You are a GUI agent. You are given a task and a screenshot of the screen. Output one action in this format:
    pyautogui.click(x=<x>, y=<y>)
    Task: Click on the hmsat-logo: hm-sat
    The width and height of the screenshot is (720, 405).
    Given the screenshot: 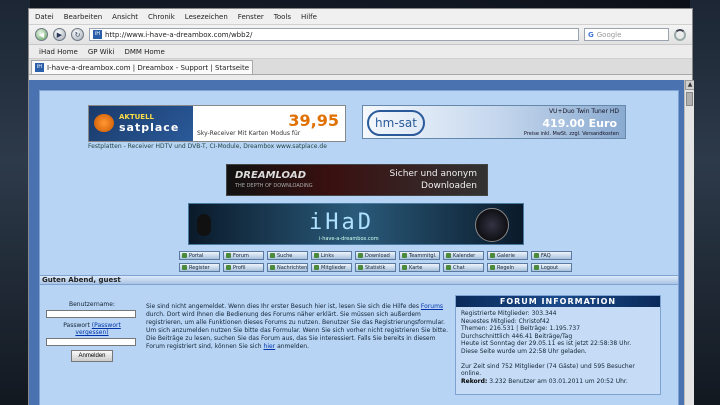 What is the action you would take?
    pyautogui.click(x=396, y=123)
    